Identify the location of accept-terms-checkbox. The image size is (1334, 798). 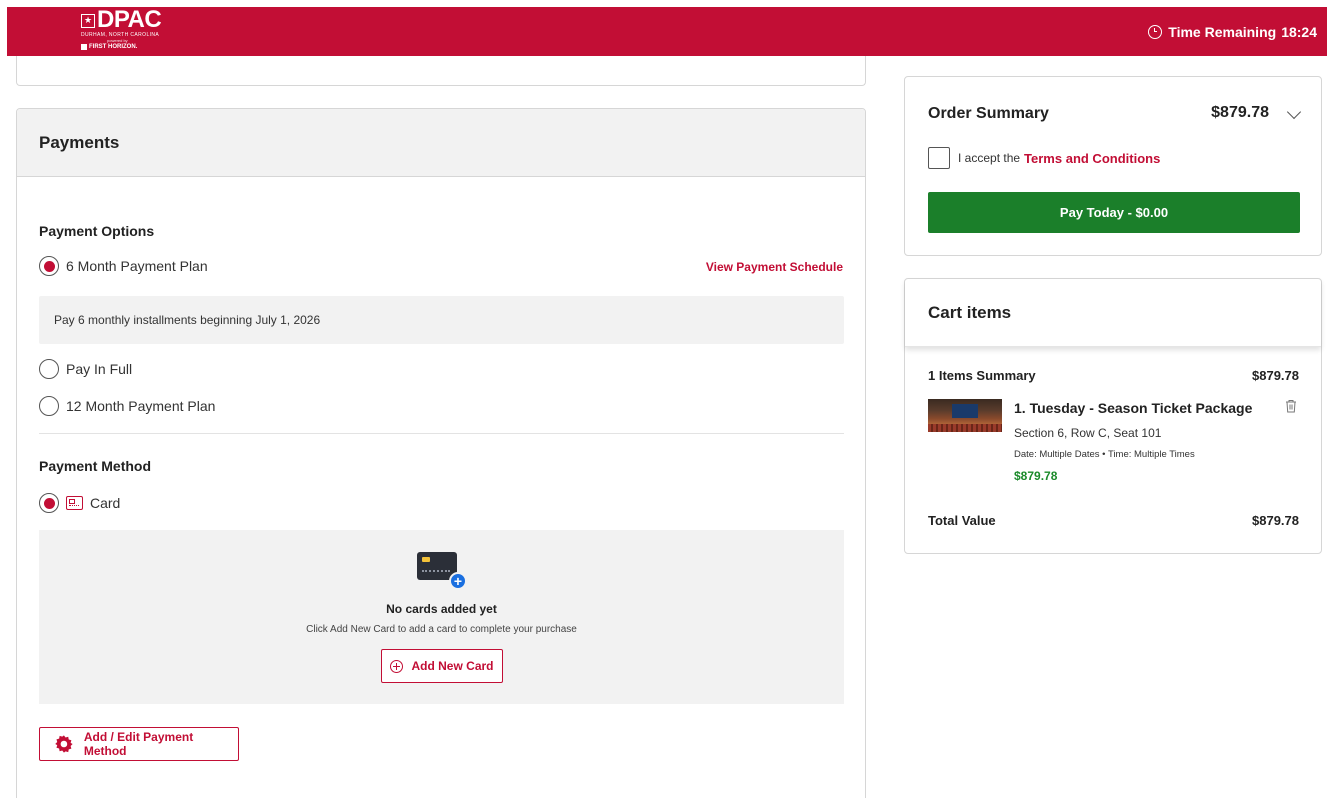
(939, 158).